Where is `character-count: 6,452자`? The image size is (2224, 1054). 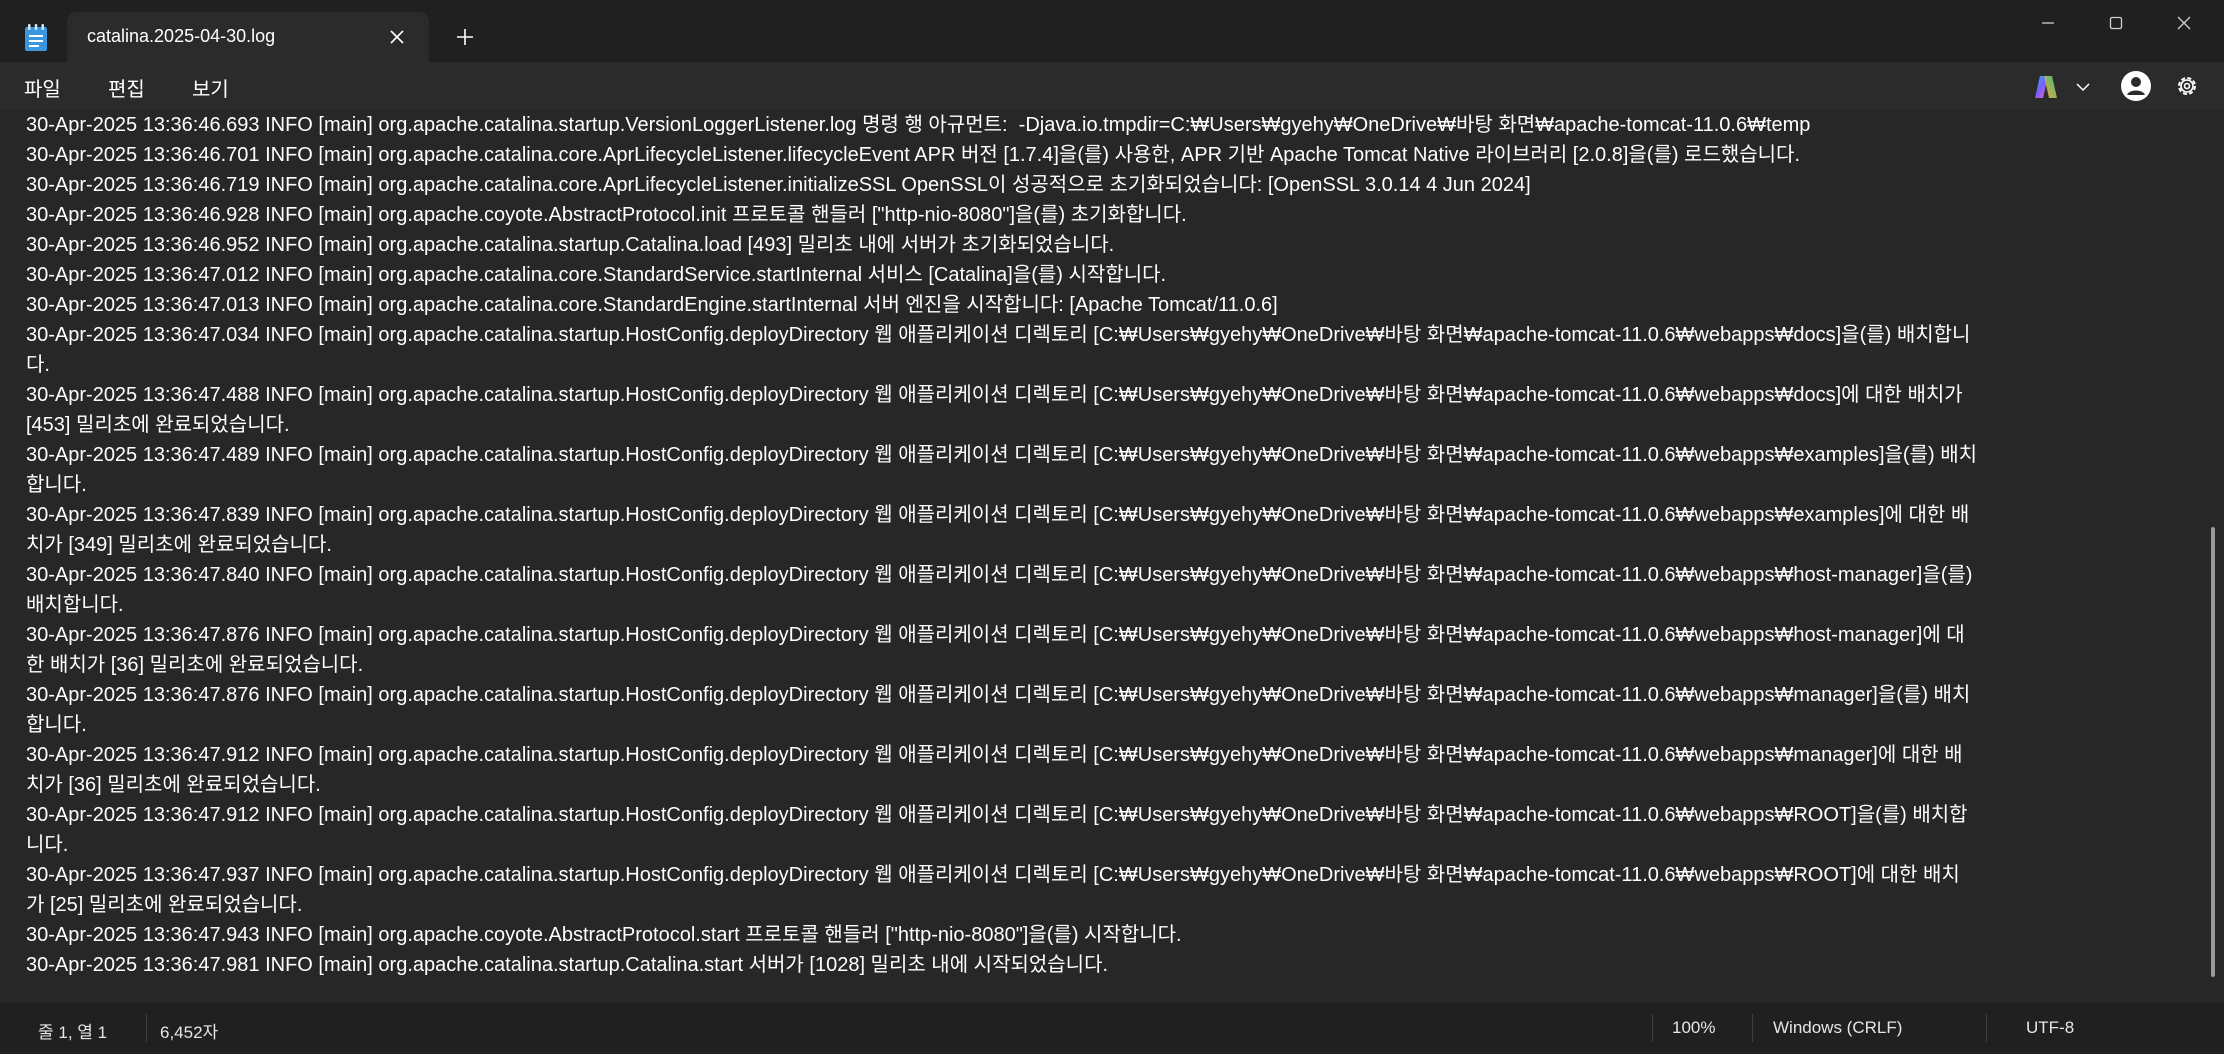
character-count: 6,452자 is located at coordinates (189, 1032).